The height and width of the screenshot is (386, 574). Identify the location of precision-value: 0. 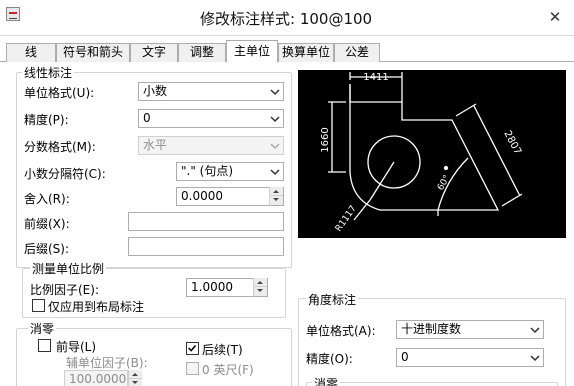
(147, 118).